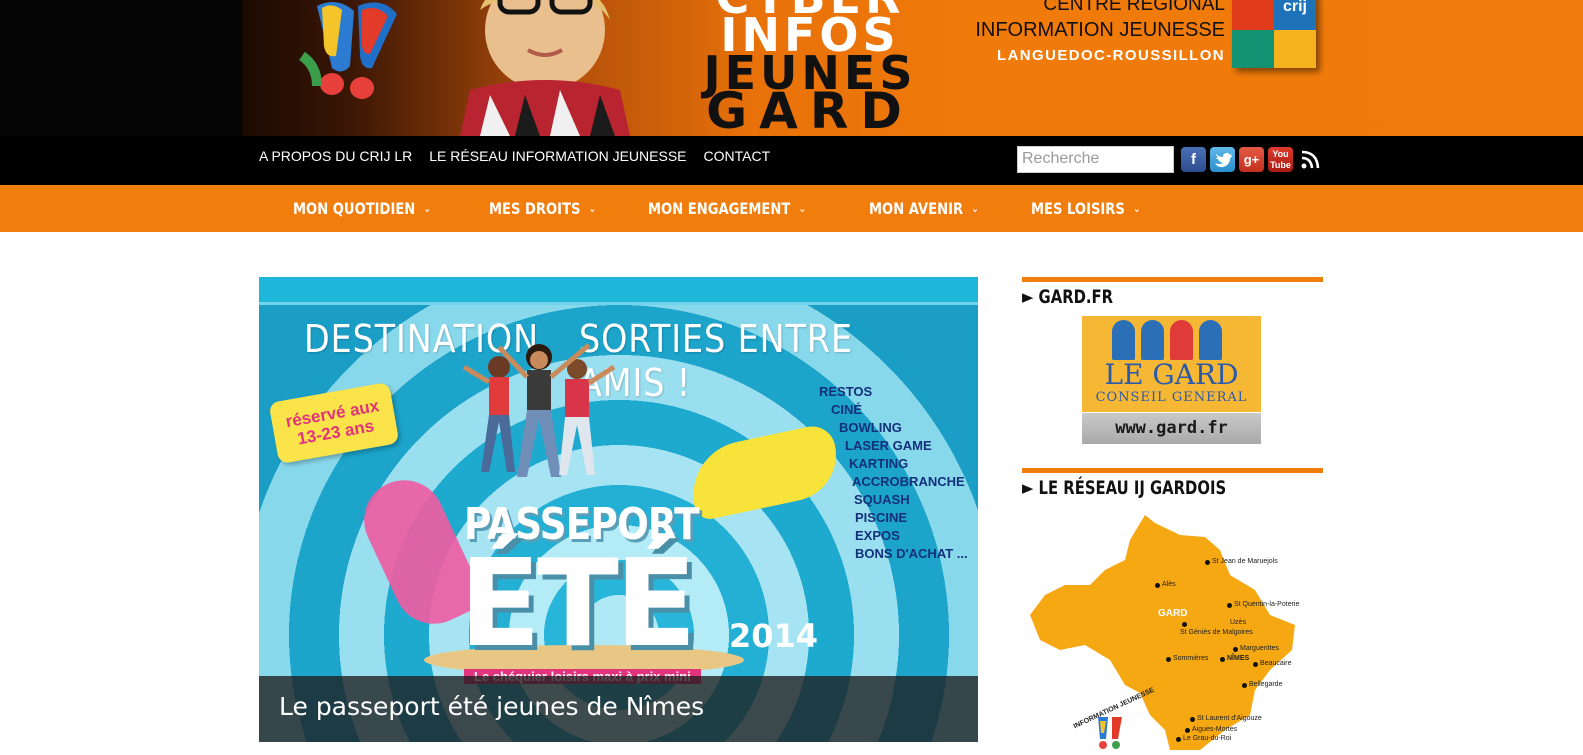 Image resolution: width=1583 pixels, height=755 pixels. What do you see at coordinates (846, 391) in the screenshot?
I see `activity-item: RESTOS` at bounding box center [846, 391].